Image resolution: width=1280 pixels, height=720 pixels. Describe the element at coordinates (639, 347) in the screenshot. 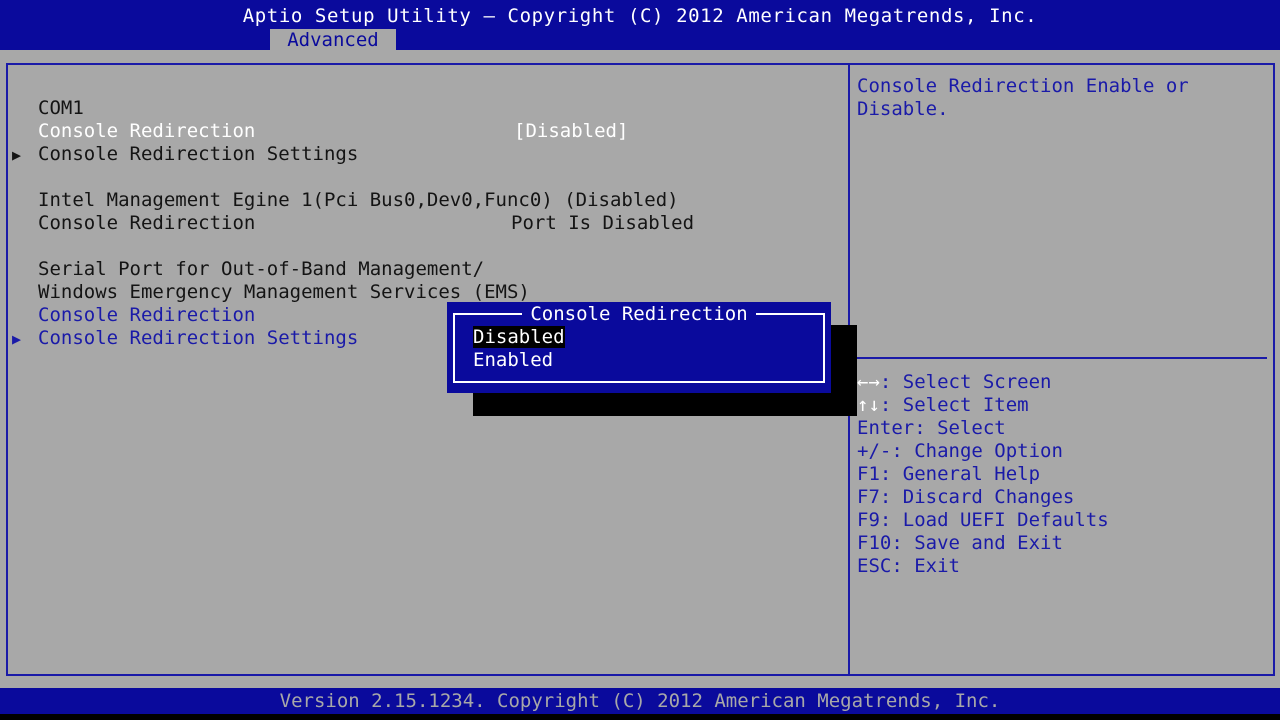

I see `console-redirection-popup: Console Redirection Disabled Enabled` at that location.